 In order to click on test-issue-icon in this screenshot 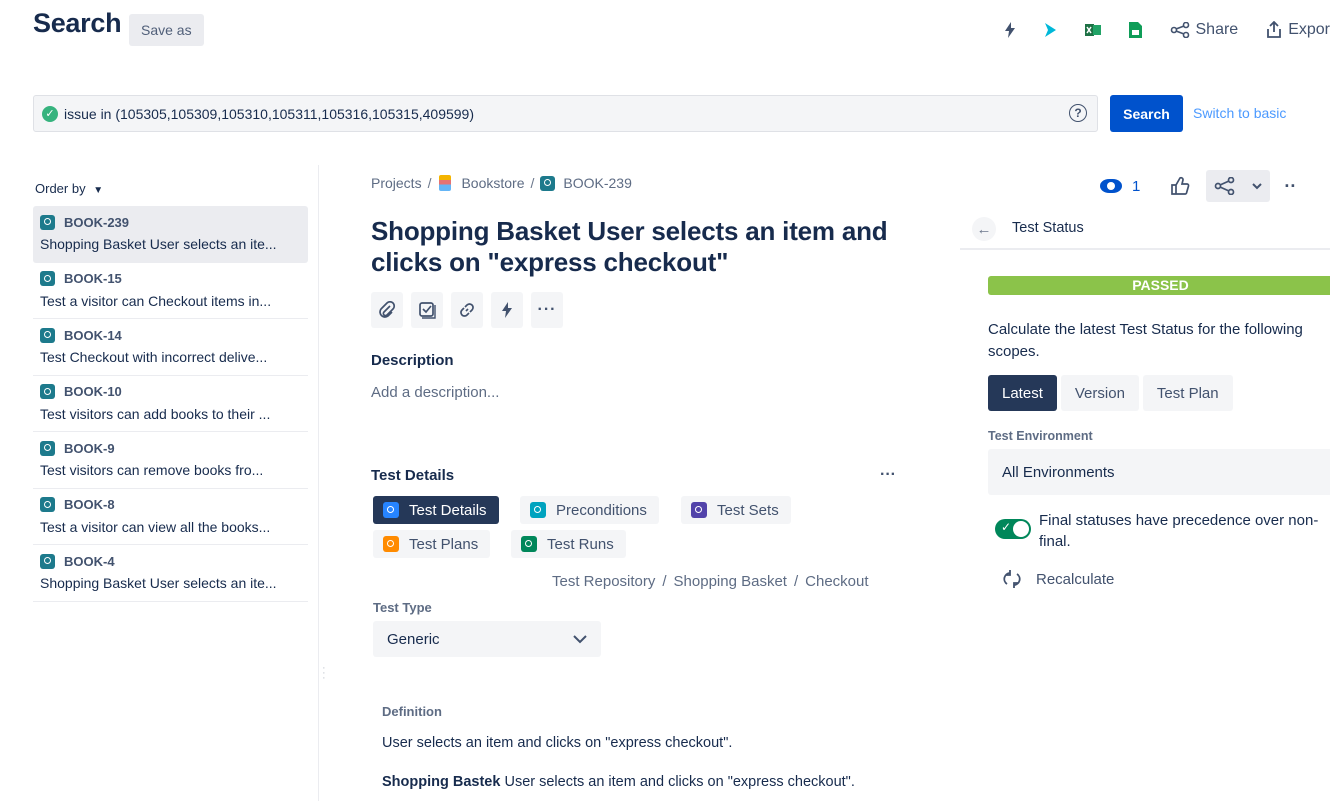, I will do `click(47, 335)`.